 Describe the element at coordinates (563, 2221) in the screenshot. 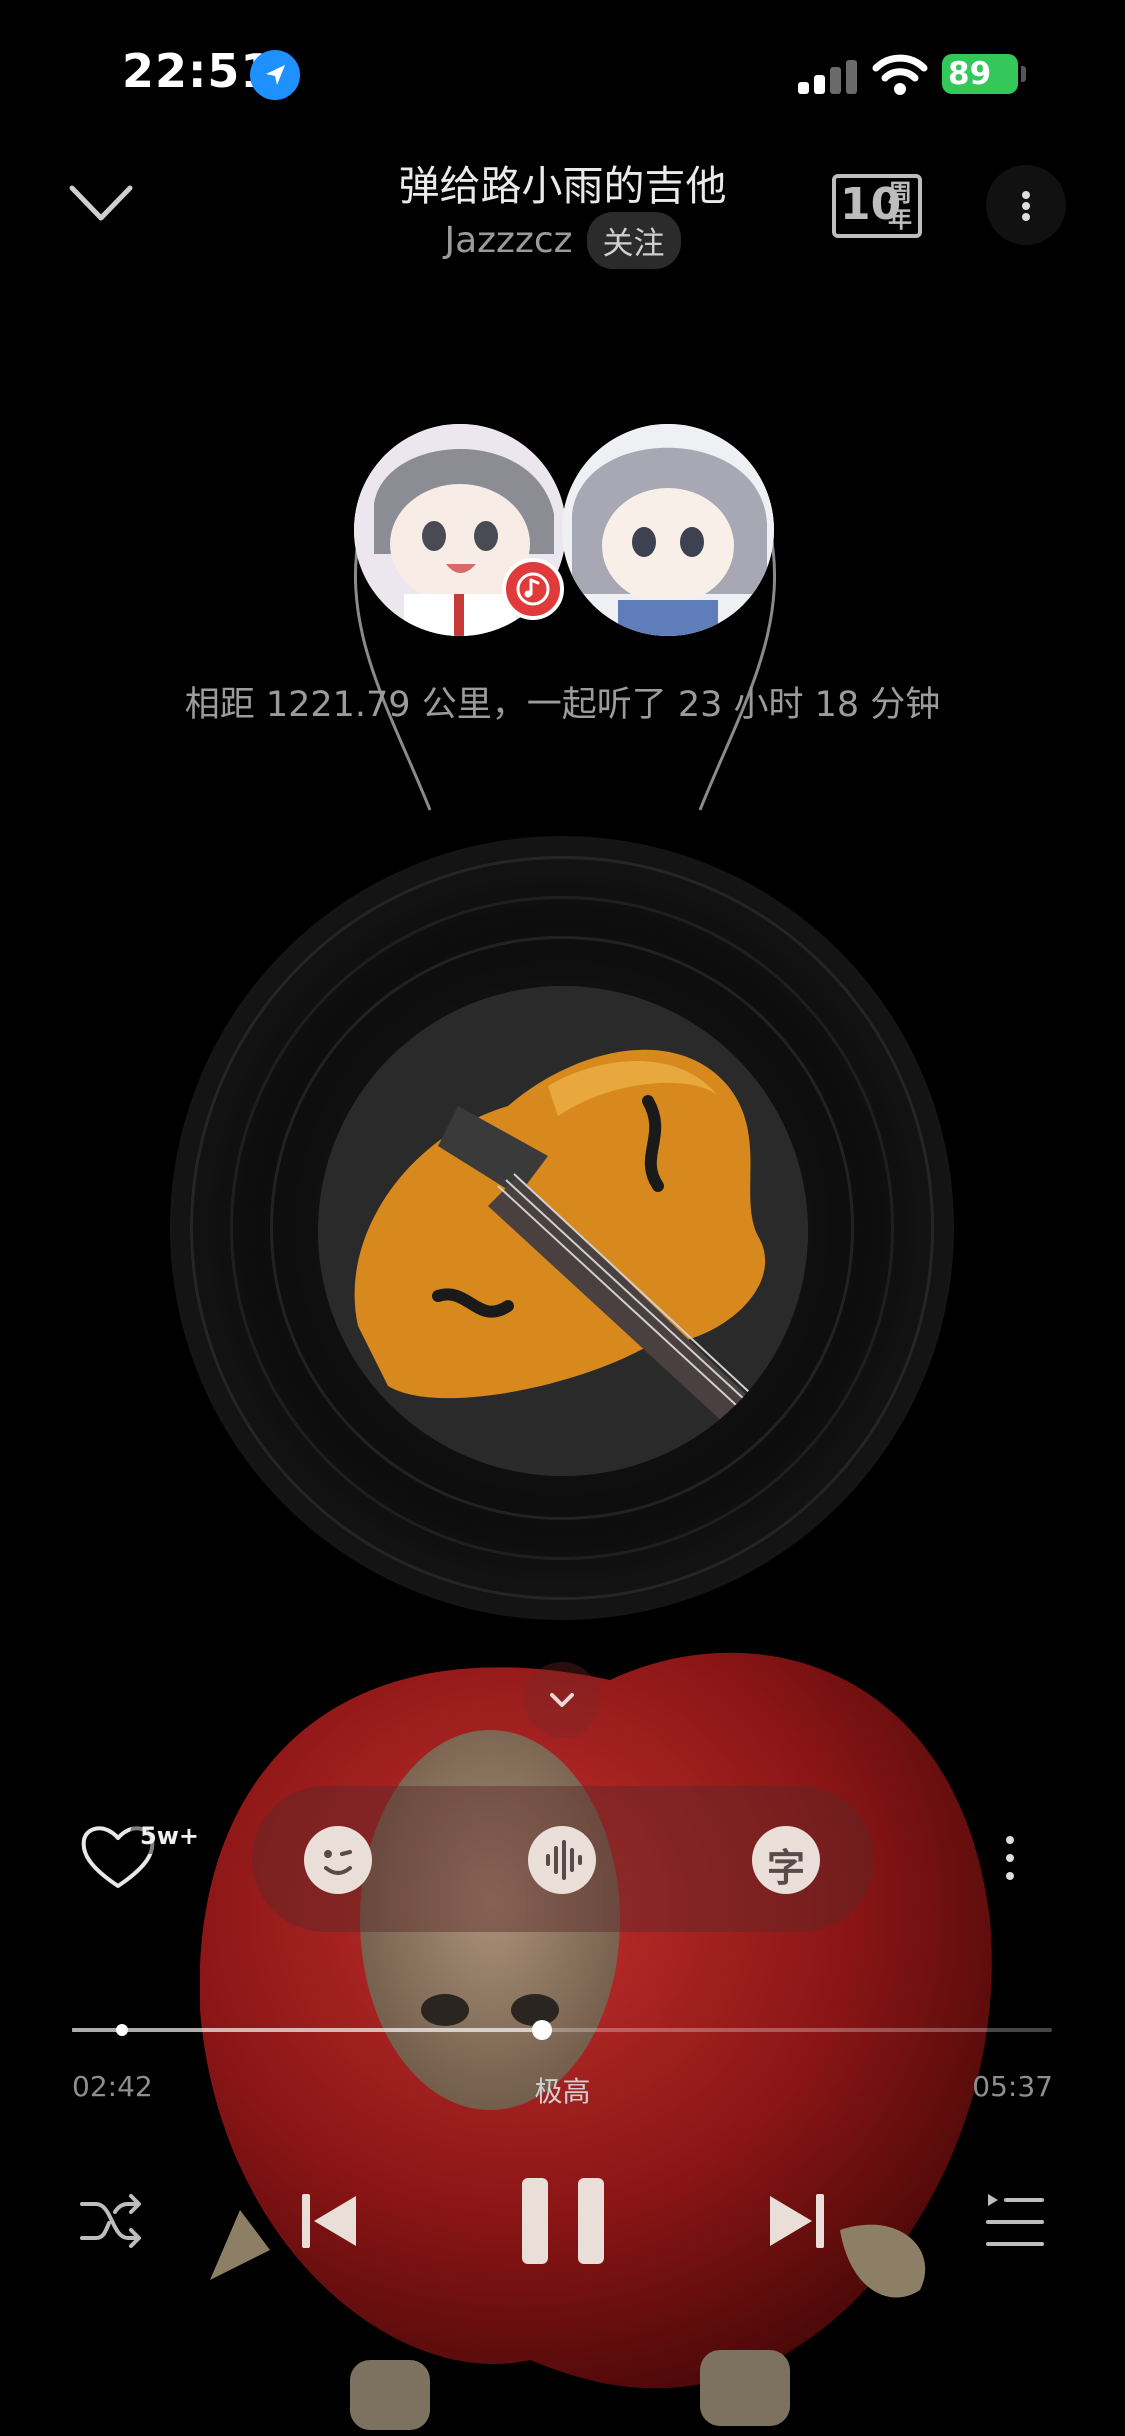

I see `pause-icon` at that location.